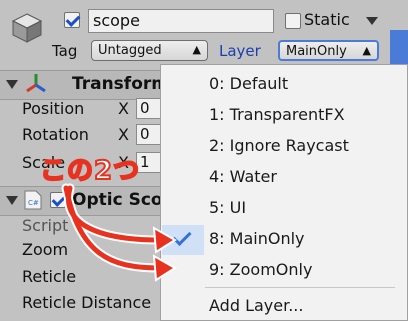 This screenshot has width=408, height=321. Describe the element at coordinates (58, 200) in the screenshot. I see `script-enabled-checkbox` at that location.